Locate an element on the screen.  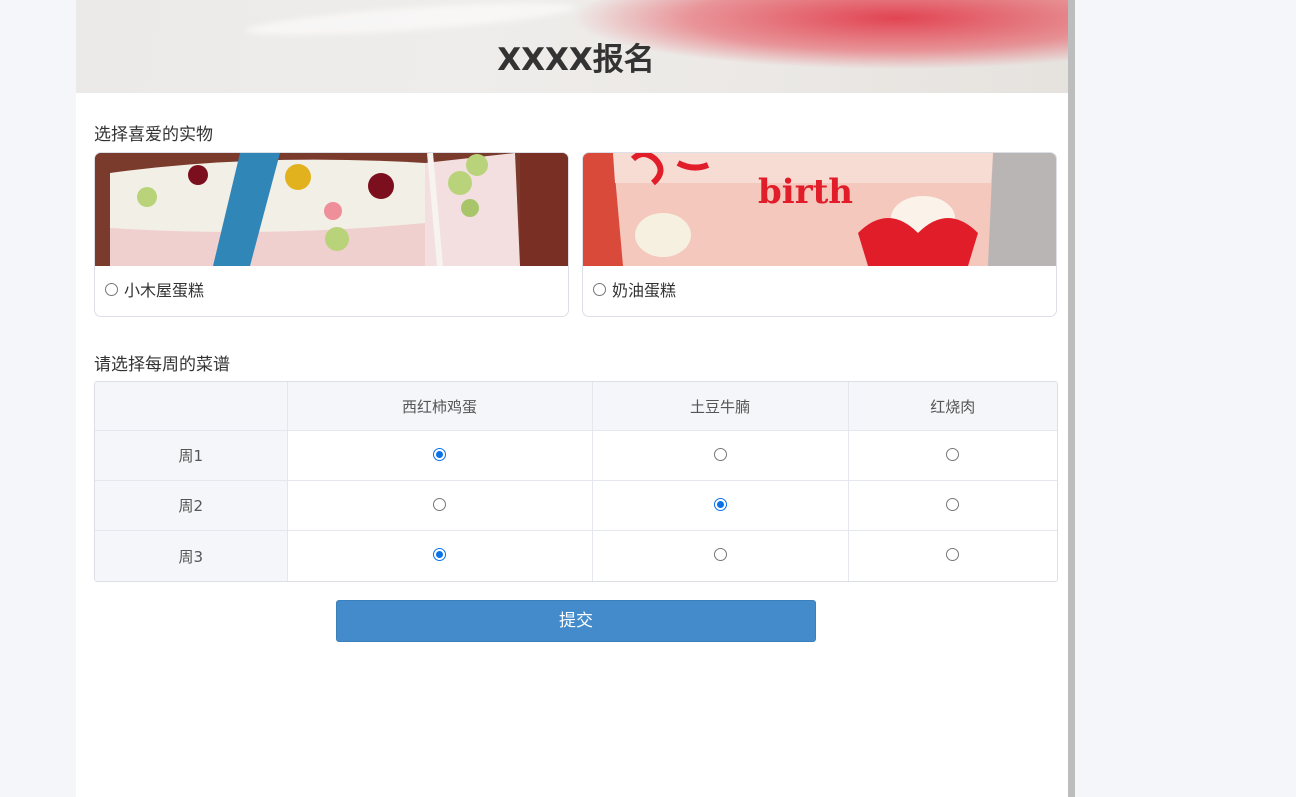
question2-label: 请选择每周的菜谱 is located at coordinates (162, 365).